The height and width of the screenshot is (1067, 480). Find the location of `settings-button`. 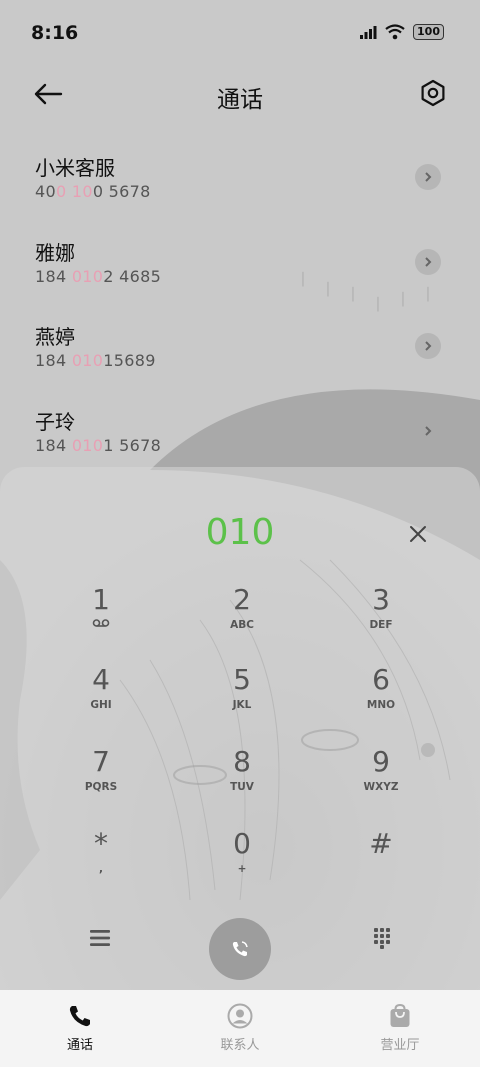

settings-button is located at coordinates (433, 93).